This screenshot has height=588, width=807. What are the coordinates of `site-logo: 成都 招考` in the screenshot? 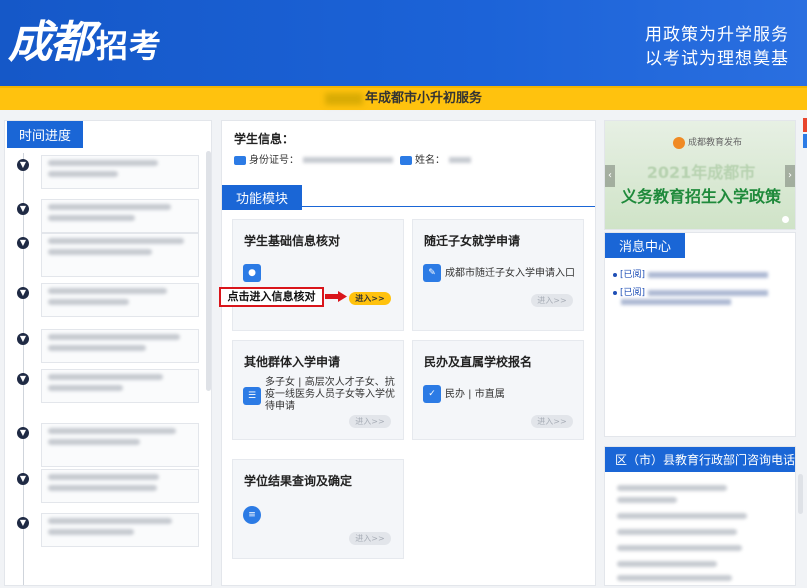 It's located at (85, 38).